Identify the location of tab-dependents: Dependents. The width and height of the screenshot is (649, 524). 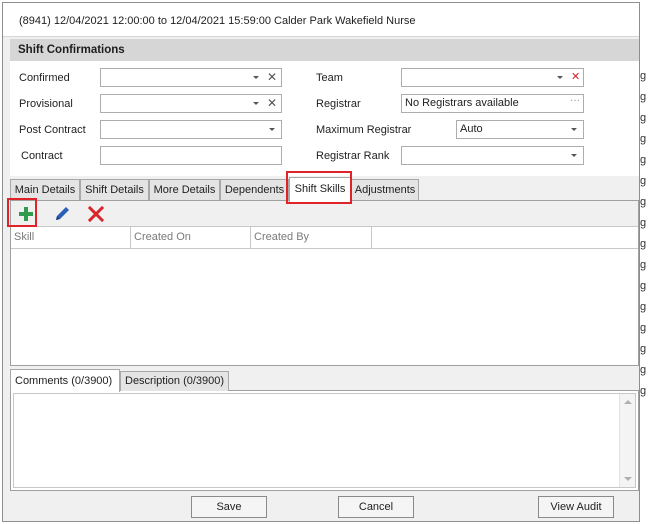
(254, 189).